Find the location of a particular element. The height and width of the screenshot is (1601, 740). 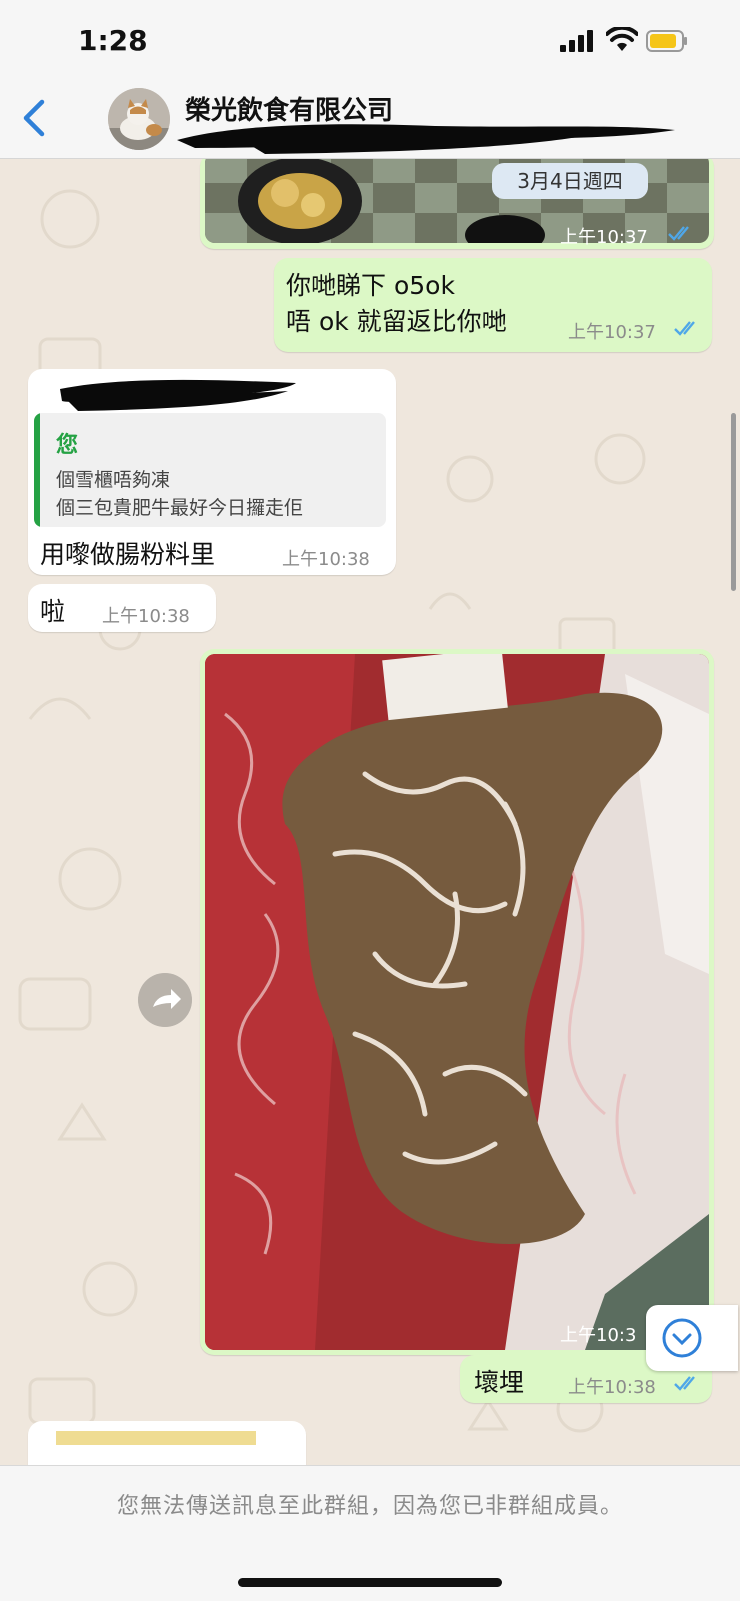

scrollbar is located at coordinates (733, 502).